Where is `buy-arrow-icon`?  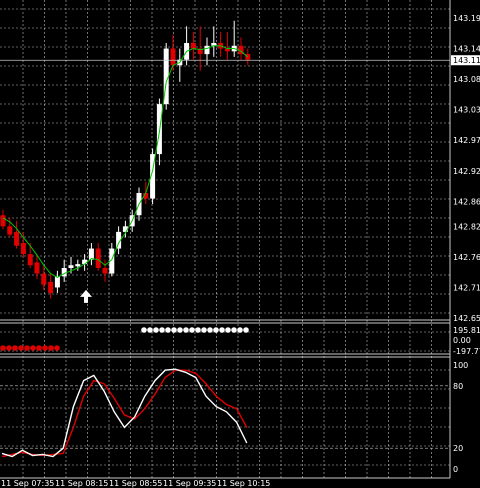
buy-arrow-icon is located at coordinates (86, 296).